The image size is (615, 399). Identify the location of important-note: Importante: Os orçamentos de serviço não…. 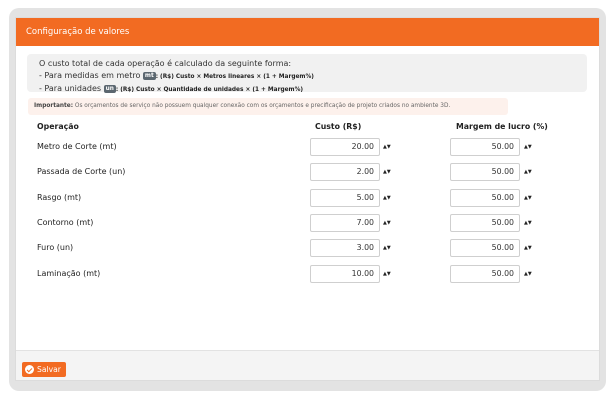
(268, 106).